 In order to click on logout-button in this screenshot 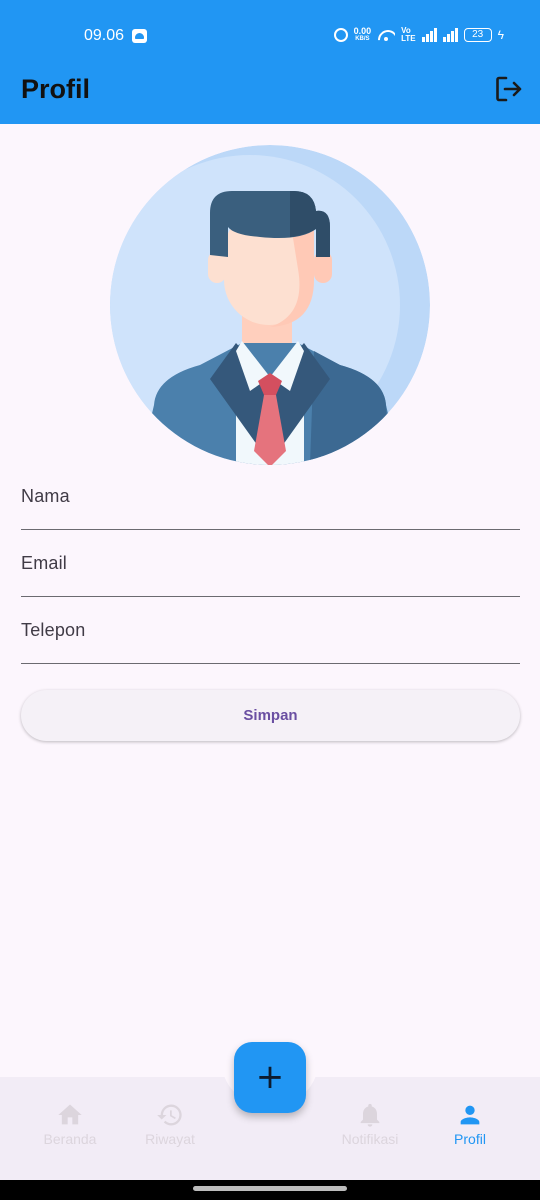, I will do `click(509, 89)`.